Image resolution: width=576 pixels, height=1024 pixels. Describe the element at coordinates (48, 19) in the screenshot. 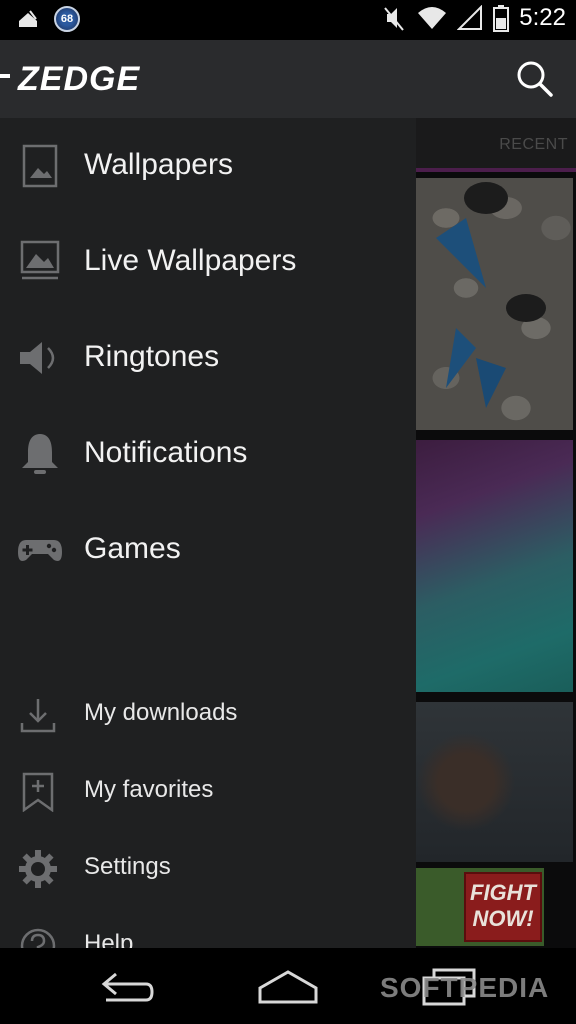

I see `status-left: 68` at that location.